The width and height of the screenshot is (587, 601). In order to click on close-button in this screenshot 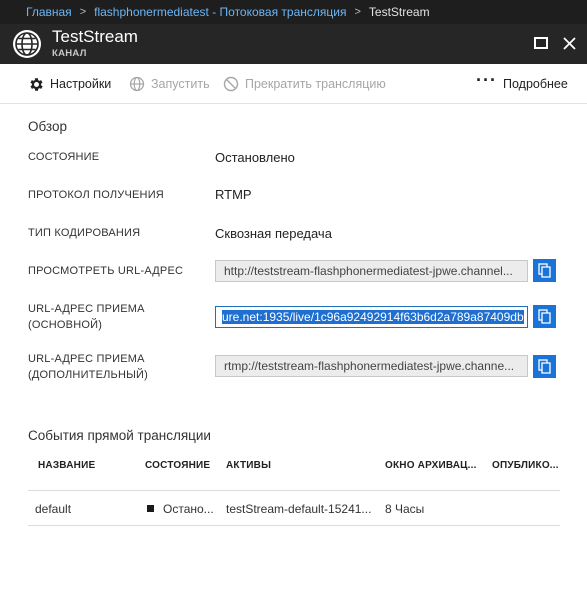, I will do `click(569, 43)`.